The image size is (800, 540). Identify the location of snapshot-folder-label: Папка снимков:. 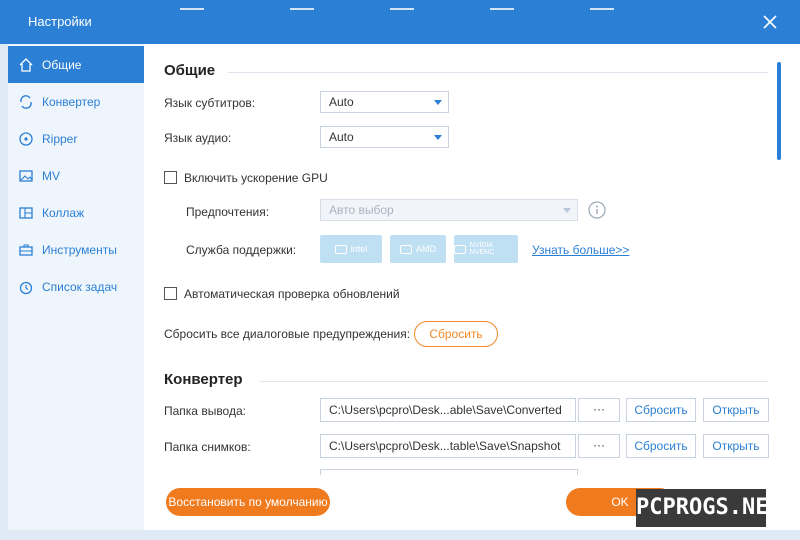
(207, 447).